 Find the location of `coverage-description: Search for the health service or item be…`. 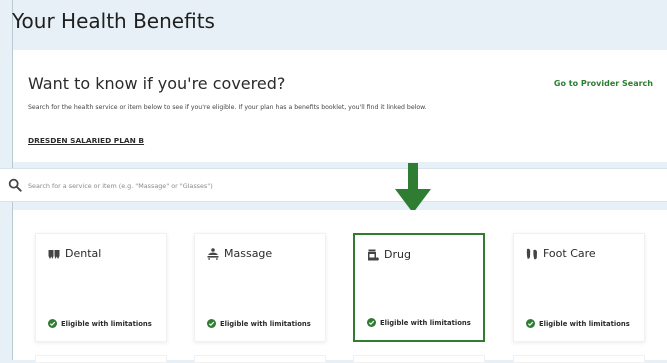

coverage-description: Search for the health service or item be… is located at coordinates (227, 107).